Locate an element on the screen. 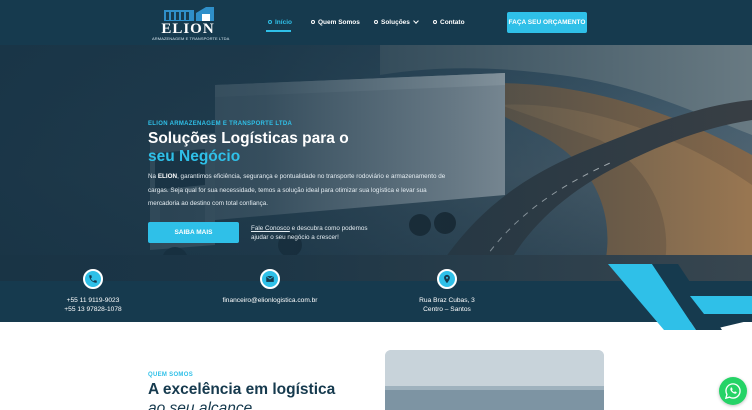 This screenshot has height=410, width=752. whatsapp-icon is located at coordinates (732, 391).